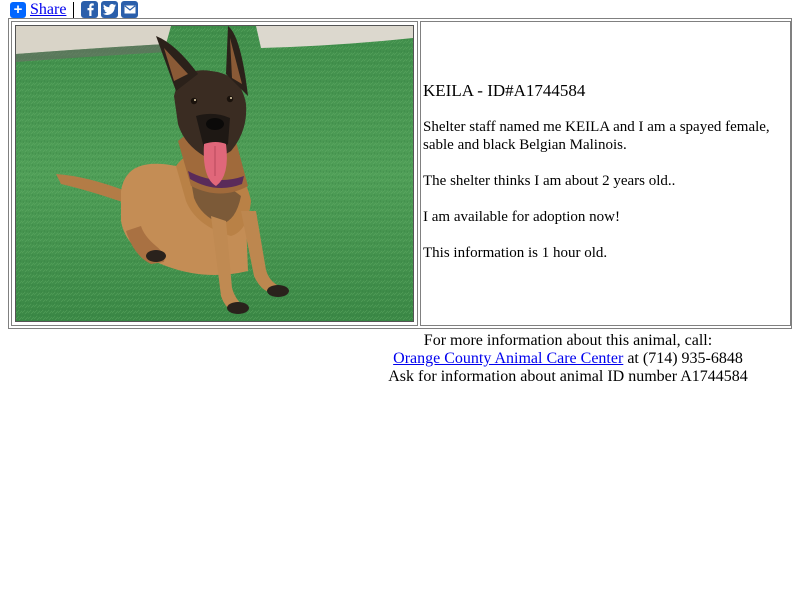 This screenshot has height=600, width=800. What do you see at coordinates (683, 358) in the screenshot?
I see `shelter-phone: at (714) 935-6848` at bounding box center [683, 358].